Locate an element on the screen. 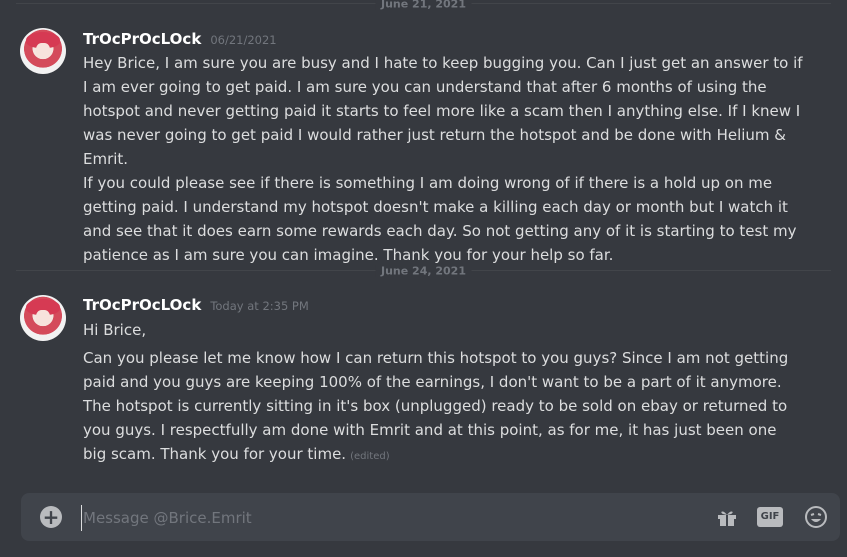  edited-label: (edited) is located at coordinates (370, 456).